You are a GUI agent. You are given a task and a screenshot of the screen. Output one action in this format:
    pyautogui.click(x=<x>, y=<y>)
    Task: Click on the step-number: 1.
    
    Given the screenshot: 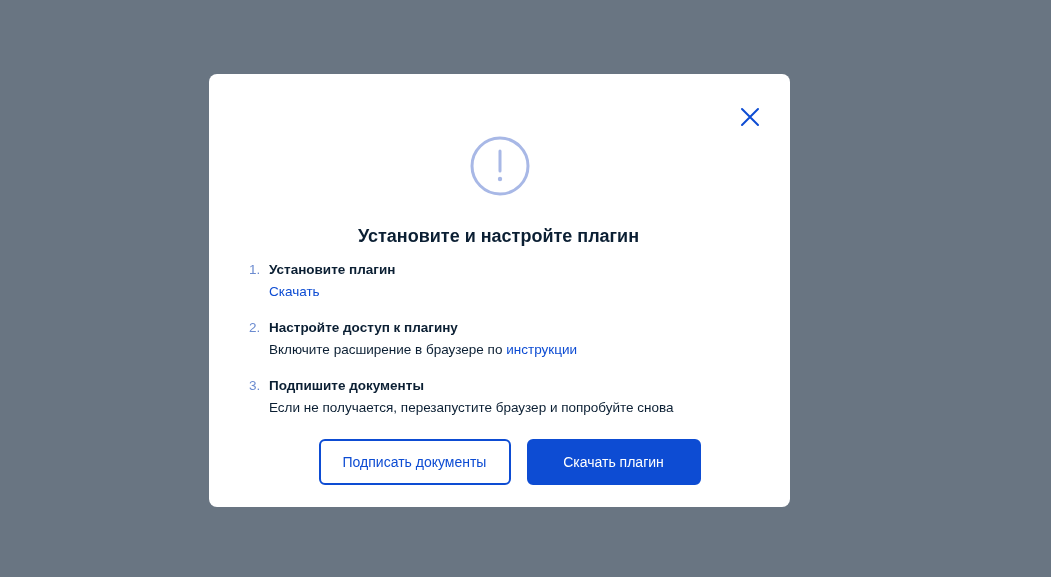 What is the action you would take?
    pyautogui.click(x=255, y=270)
    